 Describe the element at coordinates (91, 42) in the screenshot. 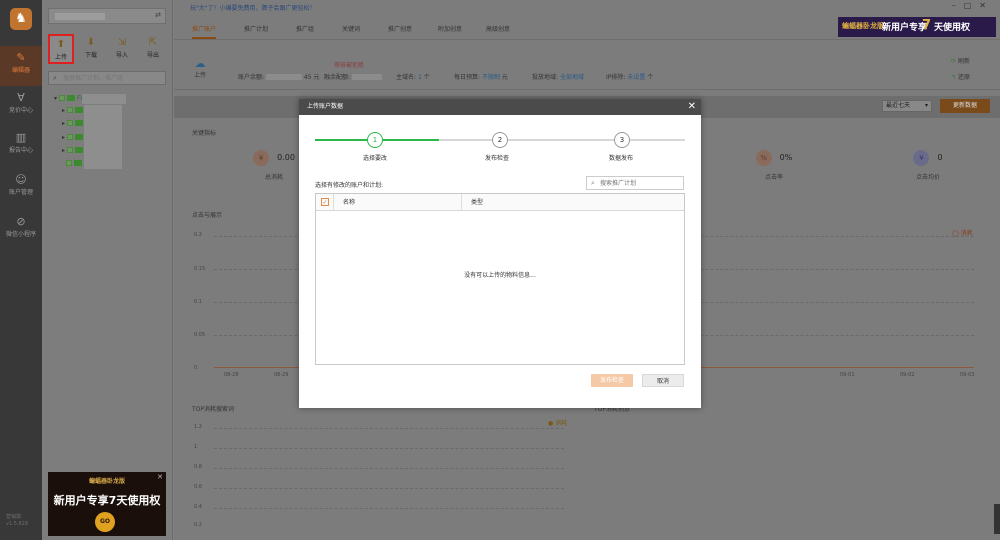

I see `download-icon: ⬇` at that location.